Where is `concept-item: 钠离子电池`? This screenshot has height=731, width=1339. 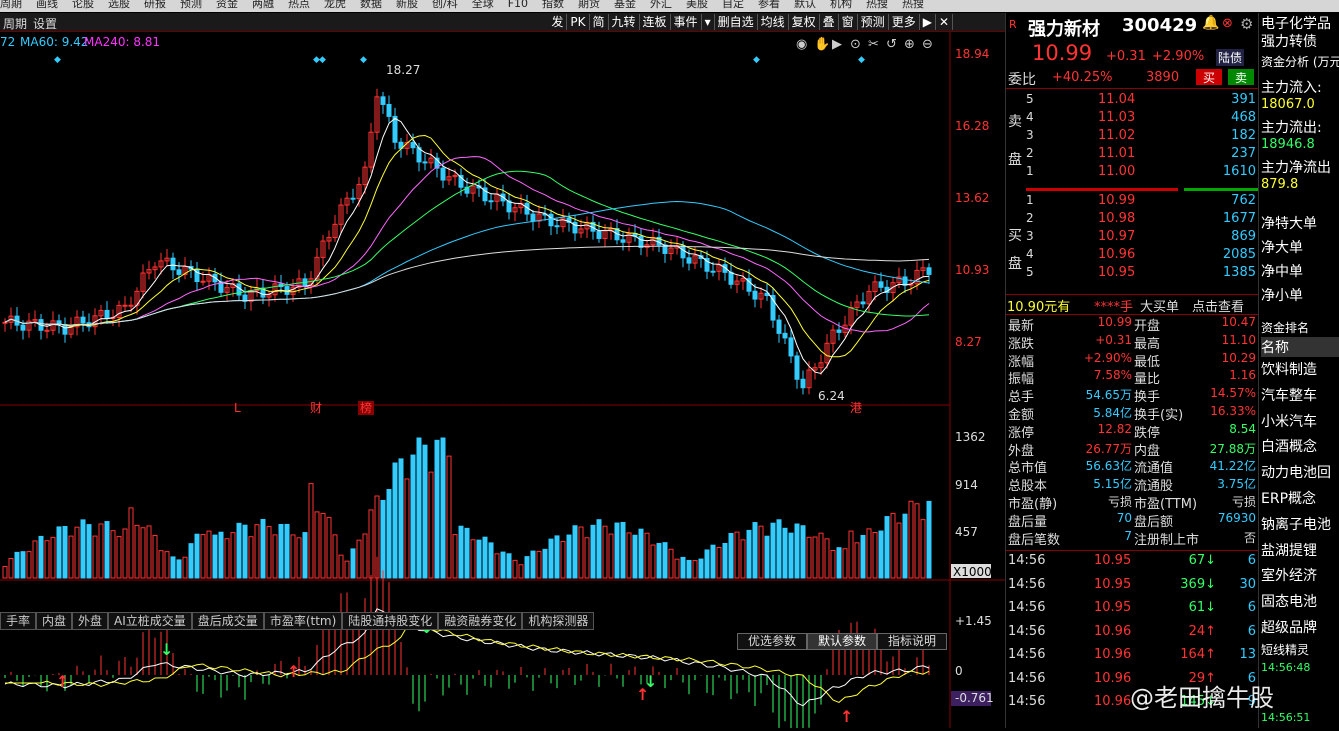
concept-item: 钠离子电池 is located at coordinates (1296, 524).